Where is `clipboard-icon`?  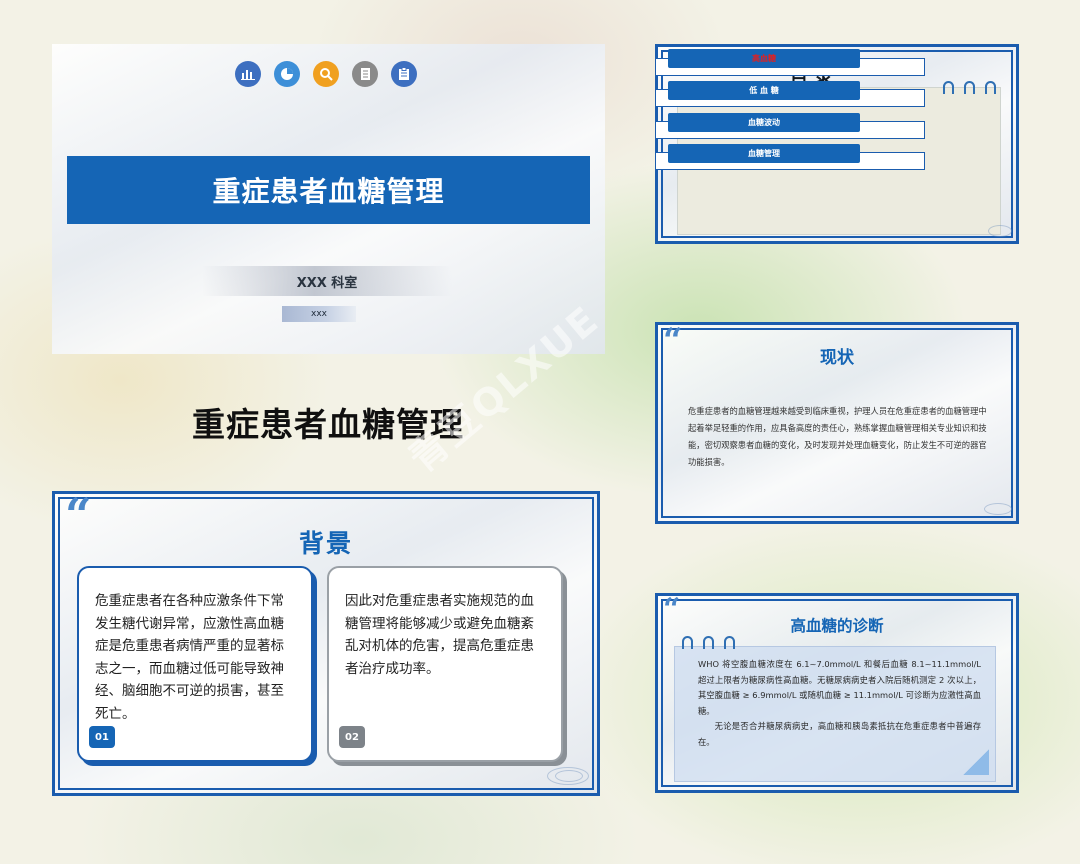
clipboard-icon is located at coordinates (404, 74).